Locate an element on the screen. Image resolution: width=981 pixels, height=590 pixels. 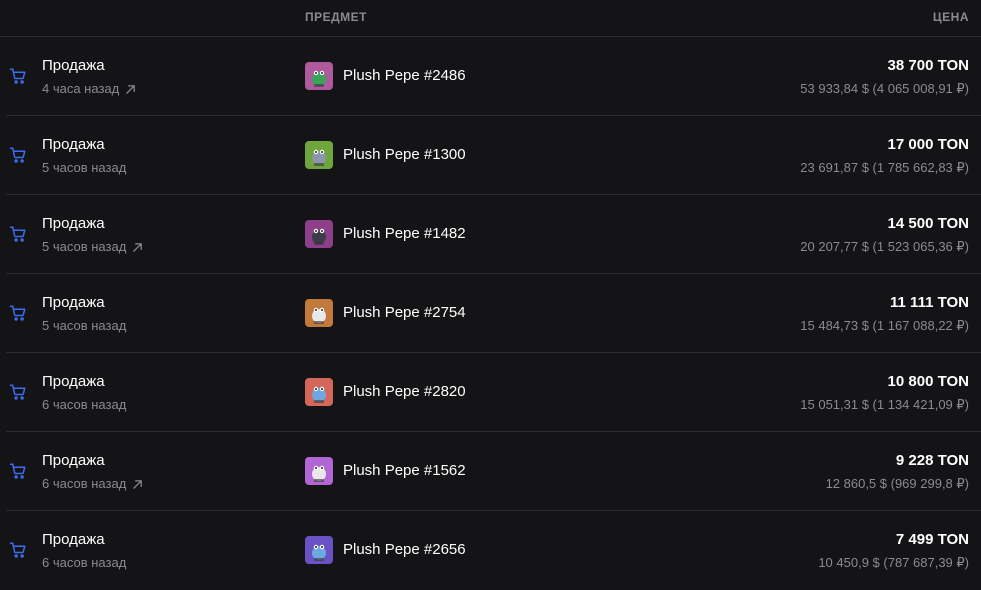
price-fiat: 10 450,9 $ (787 687,39 ₽) is located at coordinates (893, 562).